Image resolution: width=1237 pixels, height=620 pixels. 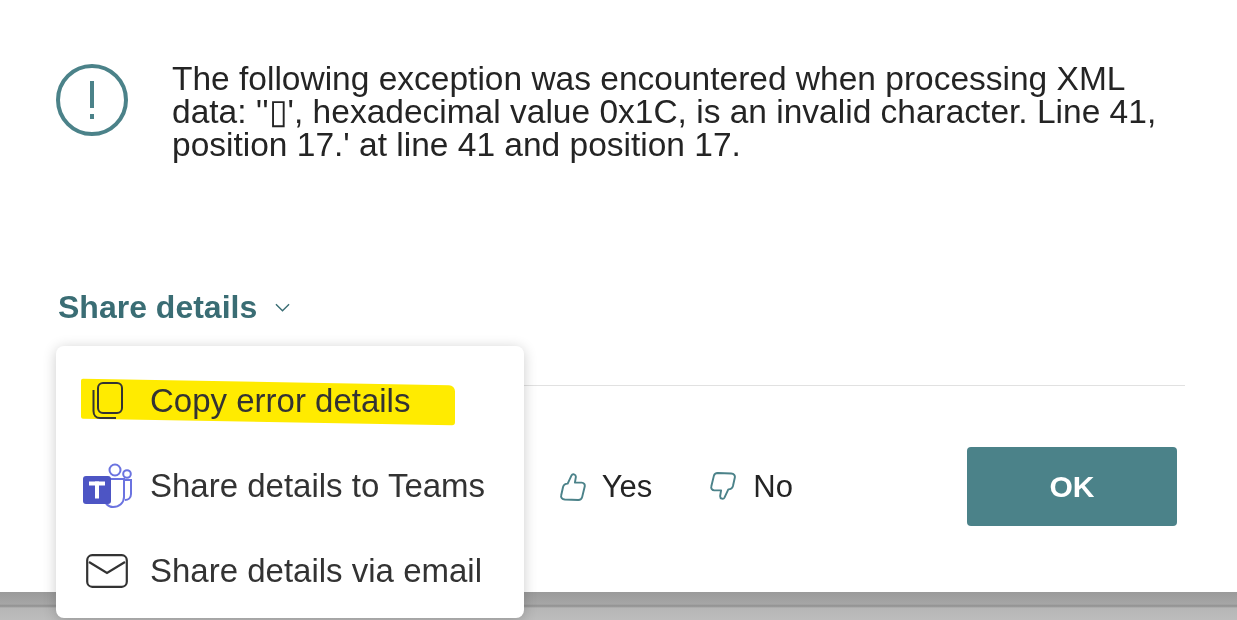 I want to click on menu-item: Share details via email, so click(x=290, y=570).